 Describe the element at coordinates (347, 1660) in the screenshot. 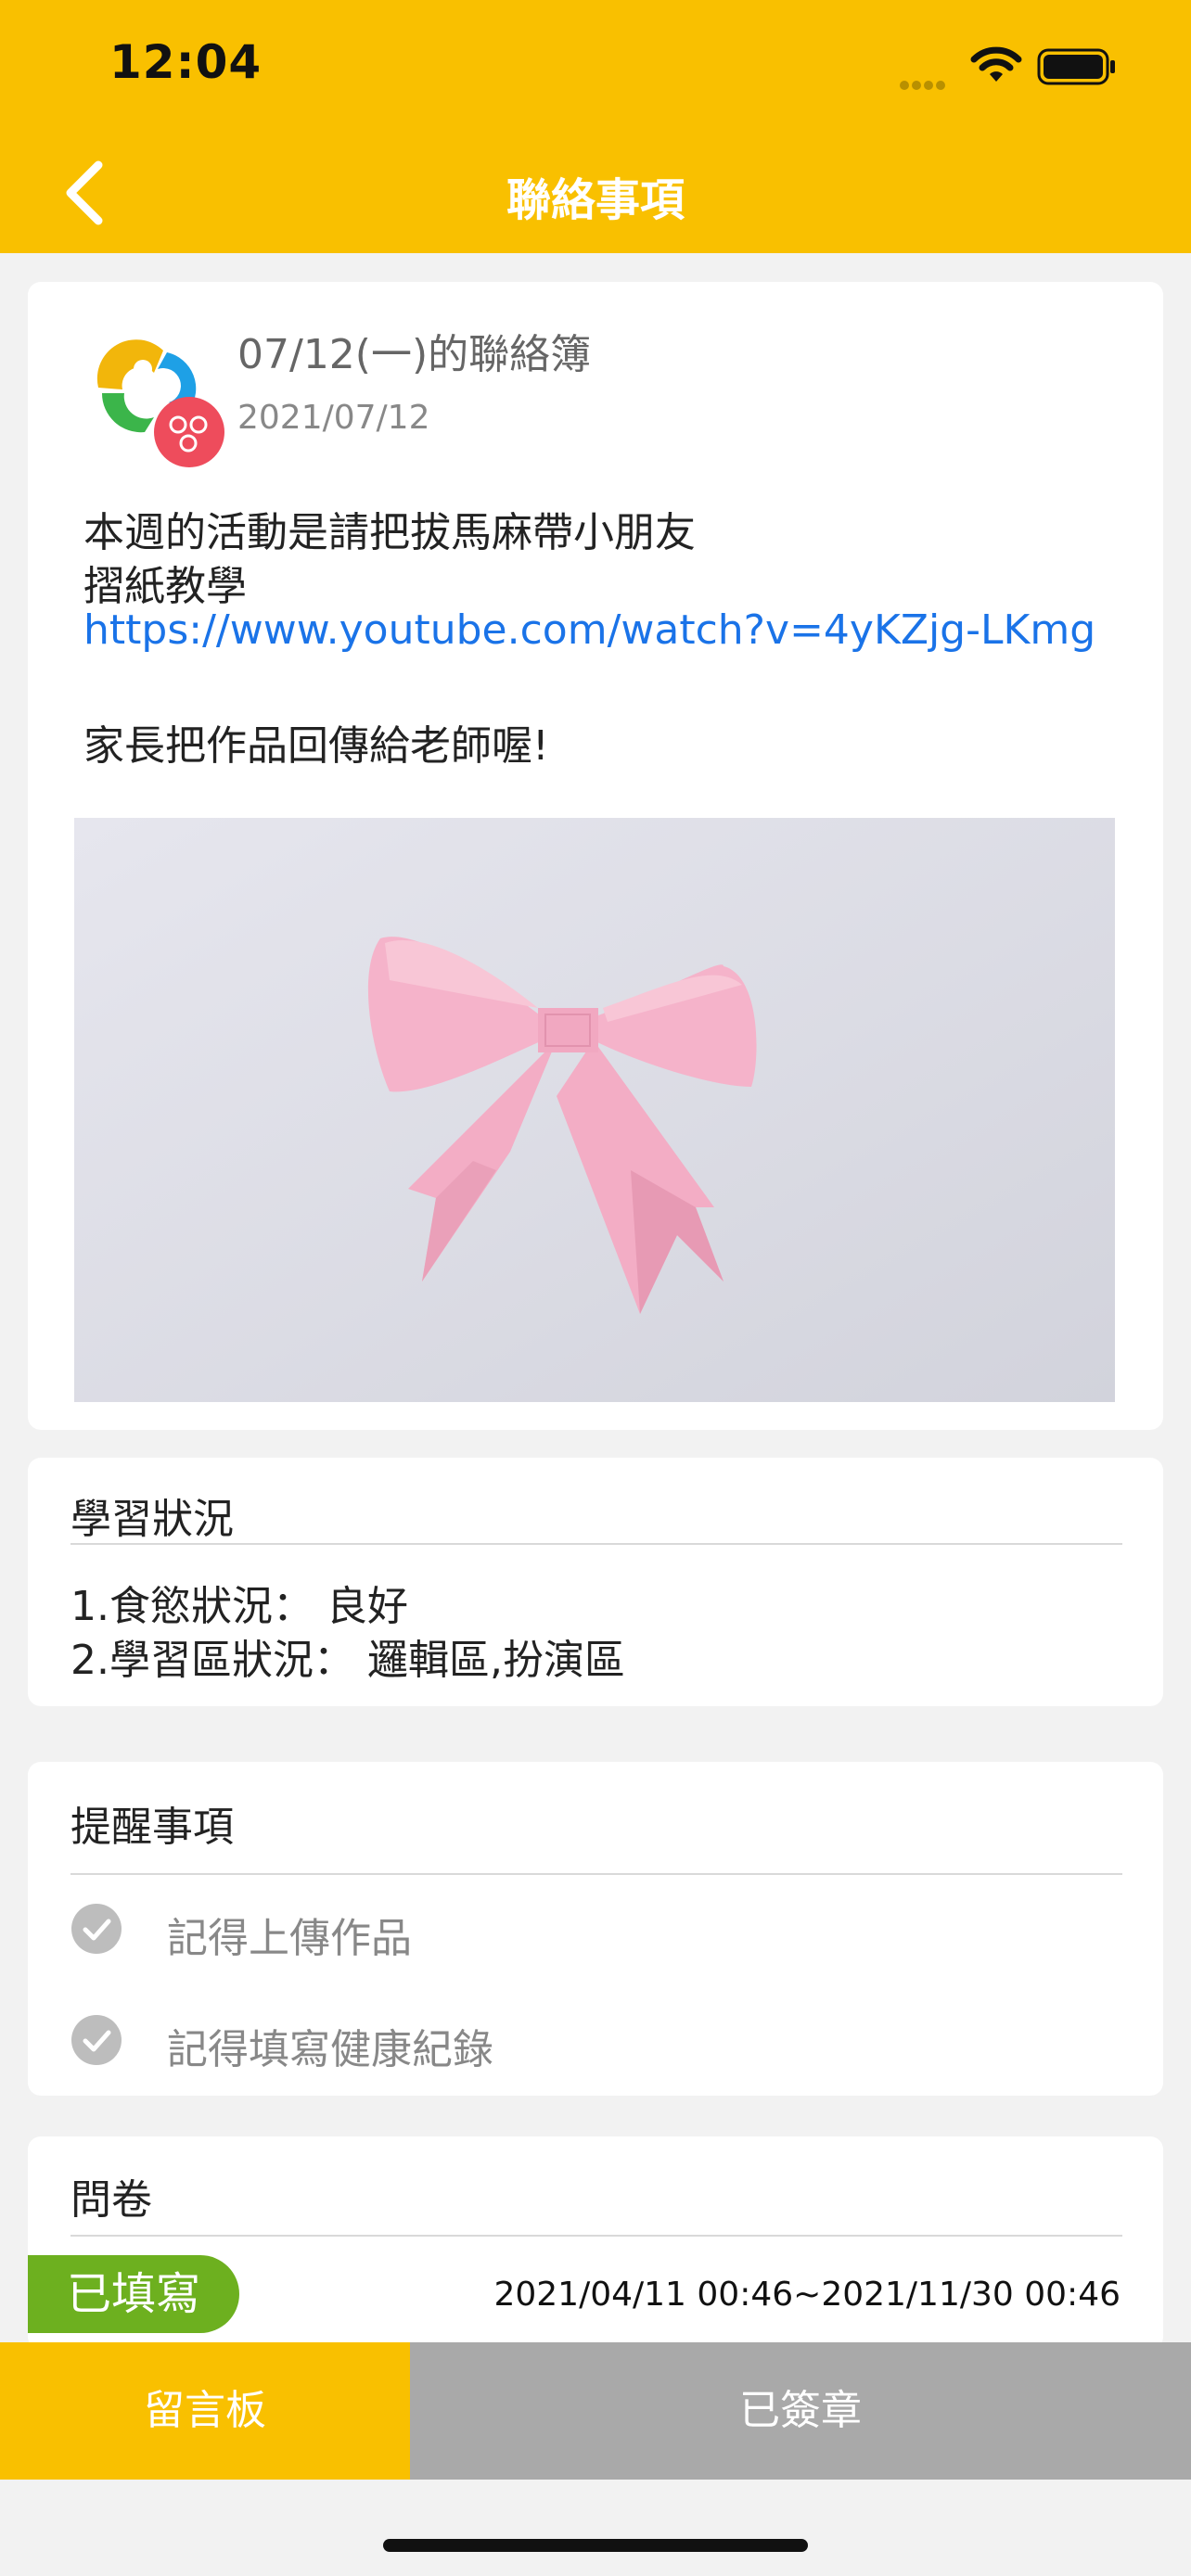

I see `learning-item: 2.學習區狀況： 邏輯區,扮演區` at that location.